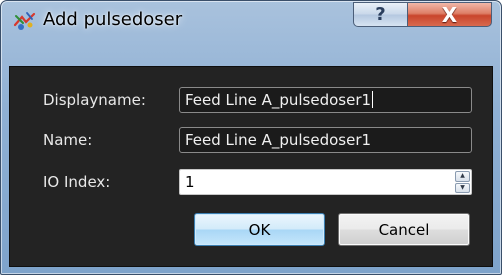 The height and width of the screenshot is (275, 502). What do you see at coordinates (68, 140) in the screenshot?
I see `name-label: Name:` at bounding box center [68, 140].